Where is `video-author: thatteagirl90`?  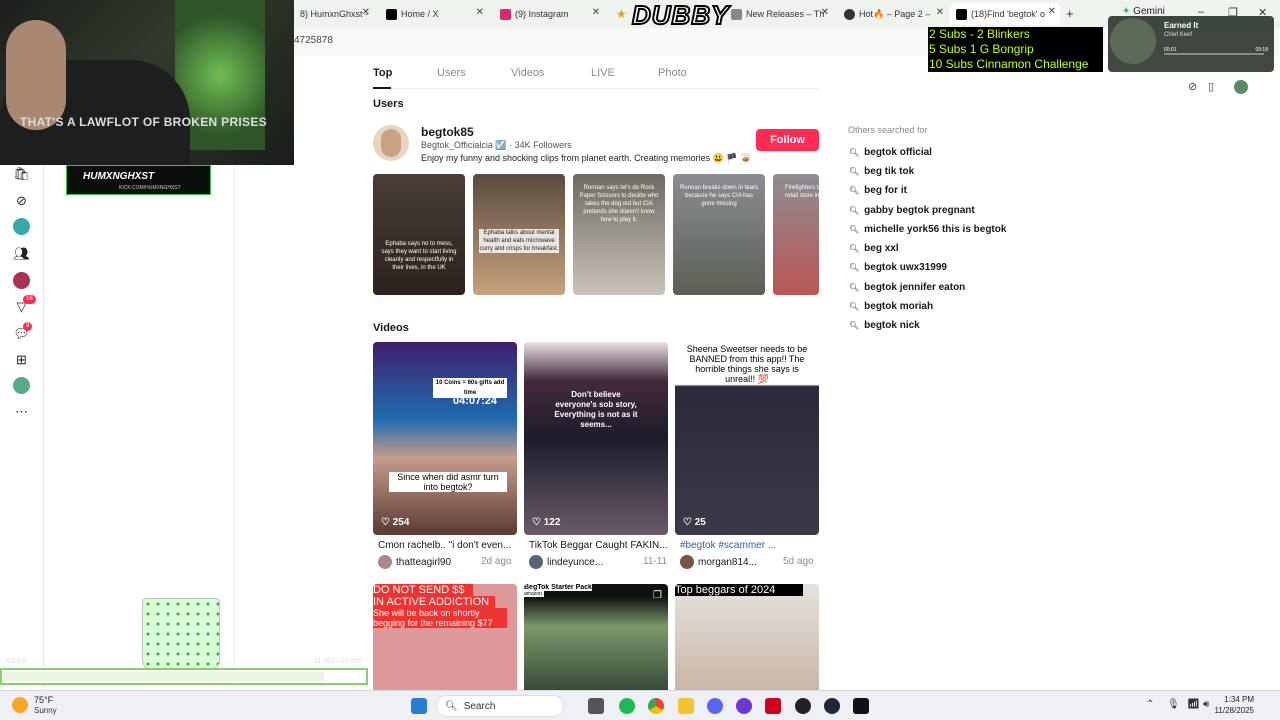 video-author: thatteagirl90 is located at coordinates (414, 562).